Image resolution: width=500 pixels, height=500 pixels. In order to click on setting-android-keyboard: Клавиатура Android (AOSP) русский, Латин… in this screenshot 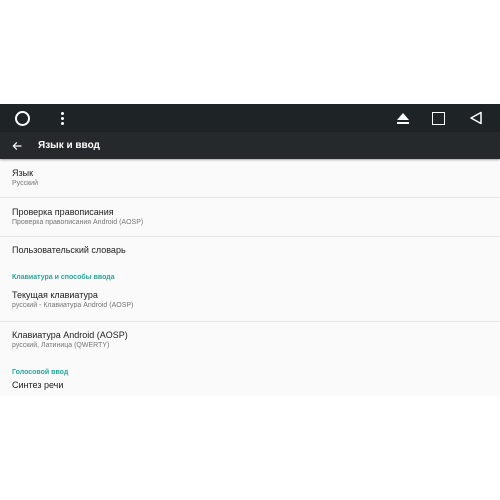, I will do `click(250, 341)`.